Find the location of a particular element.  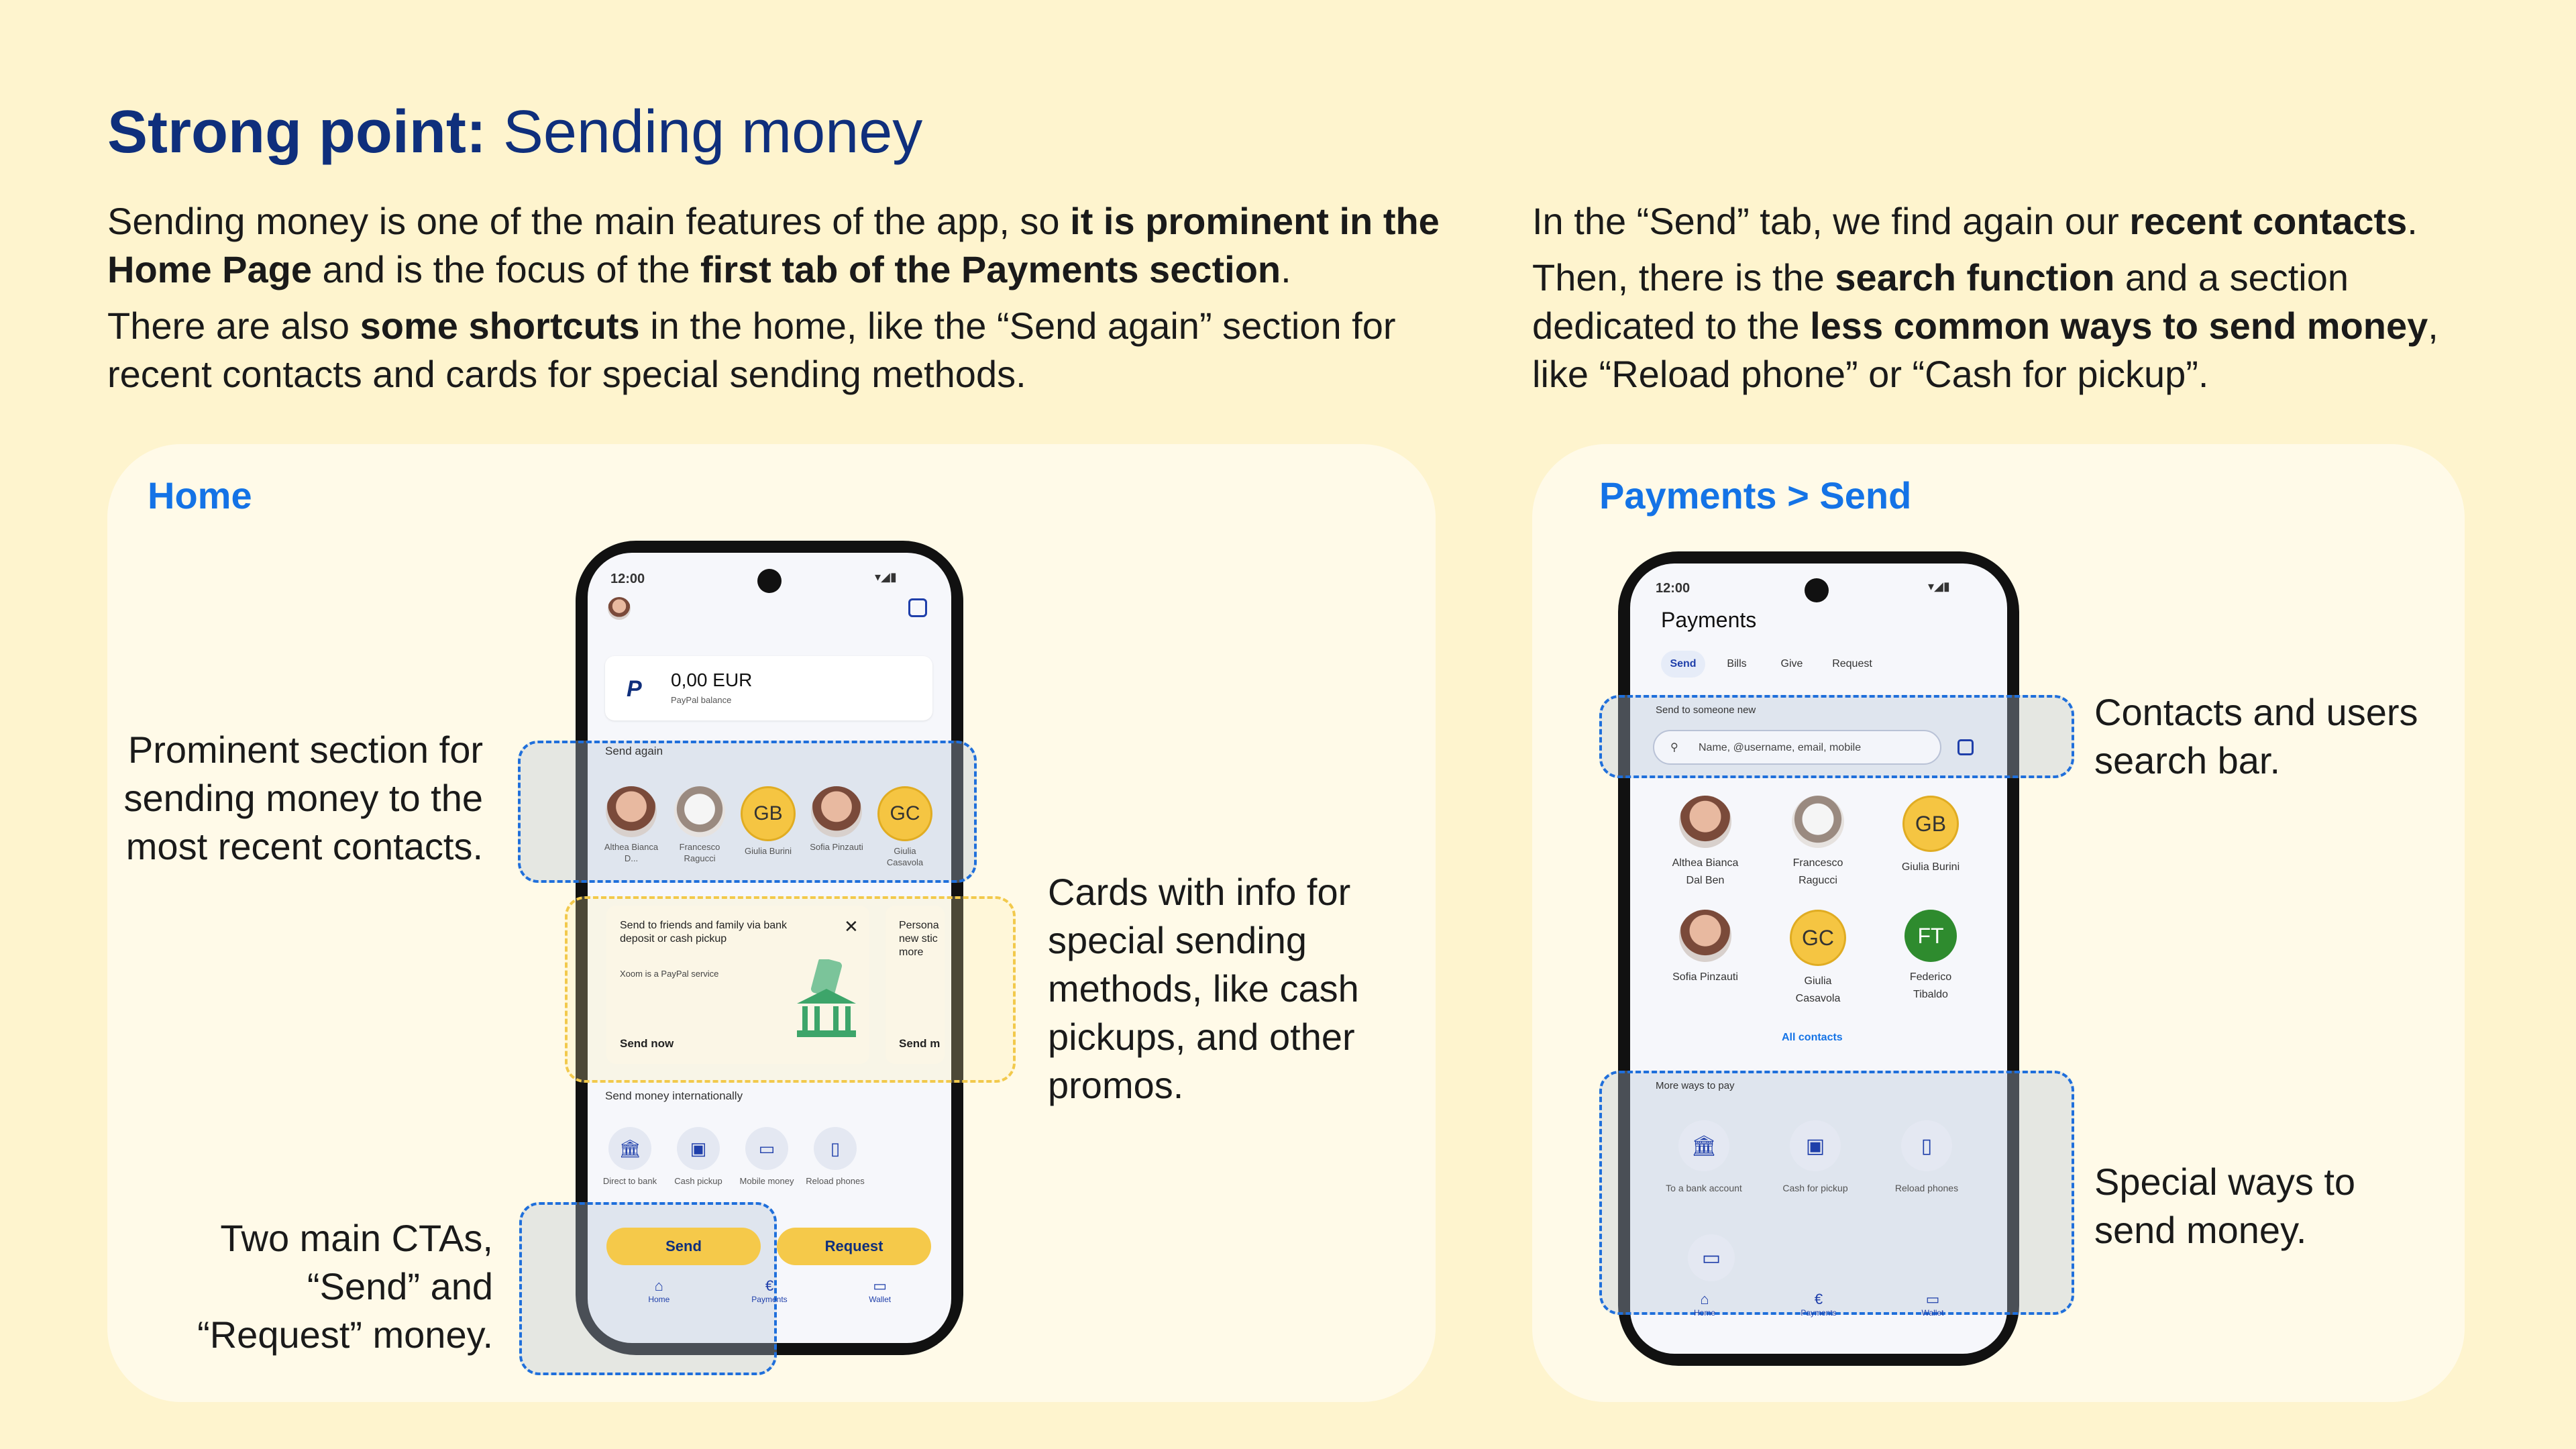

contact-name: Giulia Burini is located at coordinates (768, 851).